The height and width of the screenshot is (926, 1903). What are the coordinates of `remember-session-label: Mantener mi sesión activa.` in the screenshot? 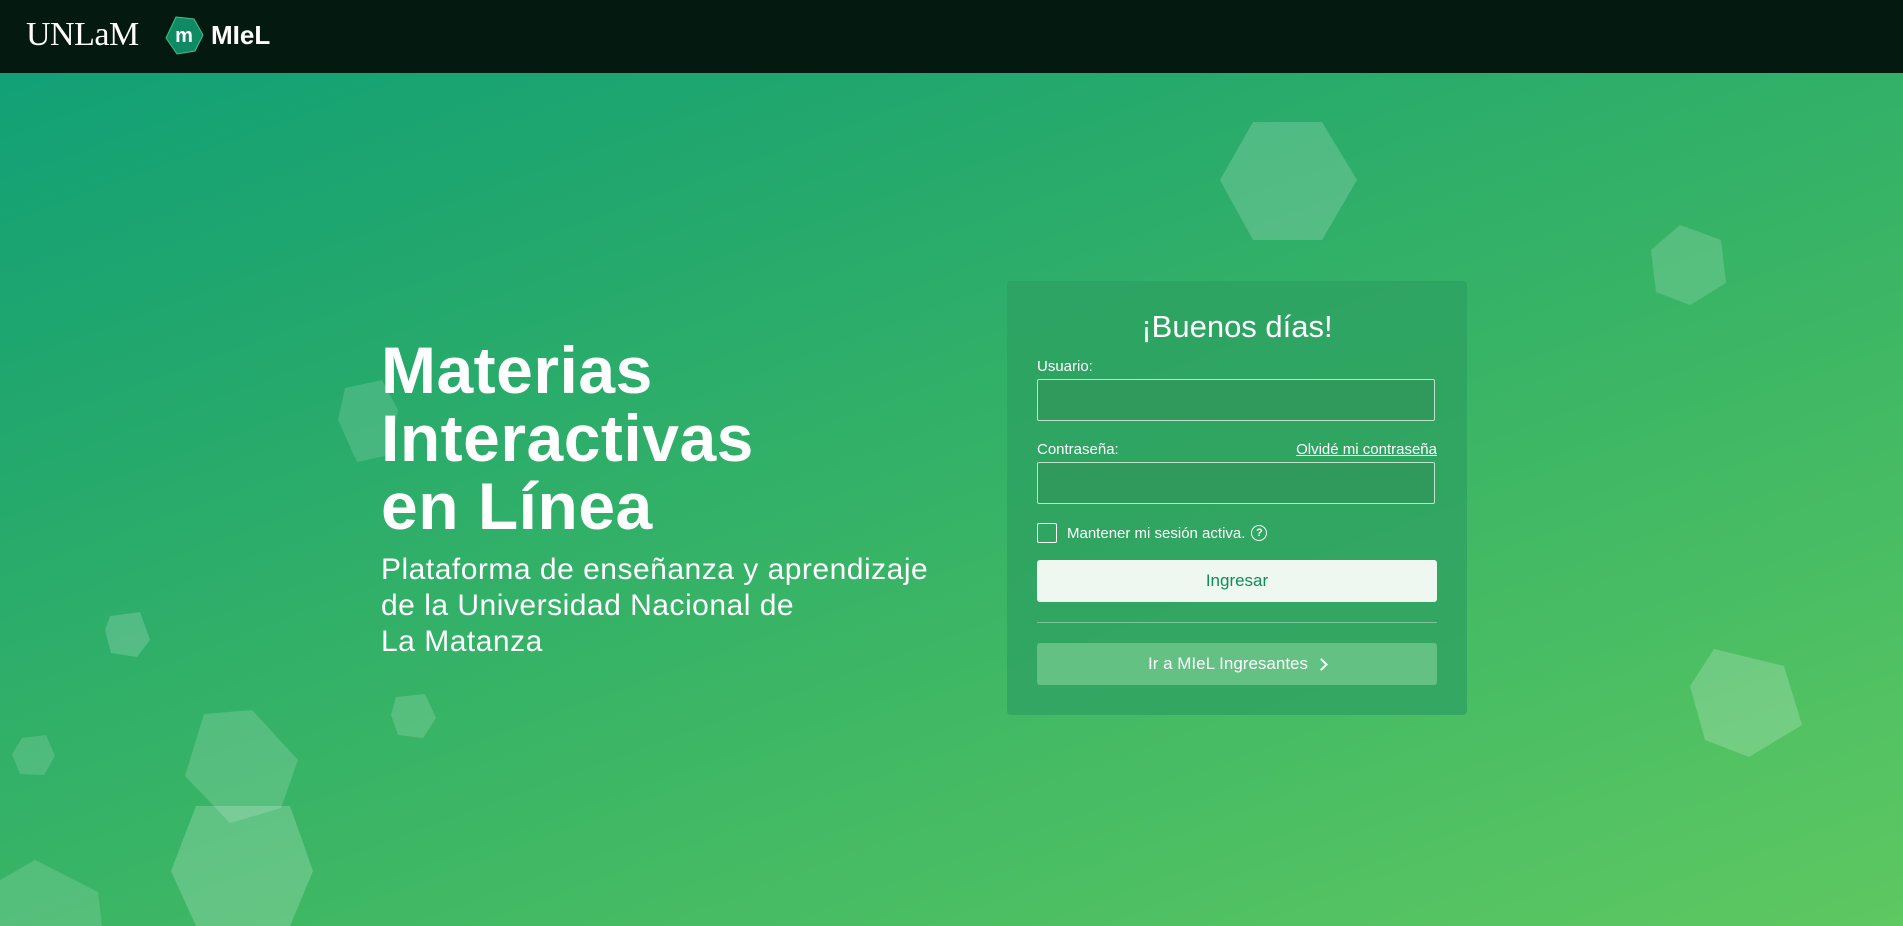 It's located at (1156, 533).